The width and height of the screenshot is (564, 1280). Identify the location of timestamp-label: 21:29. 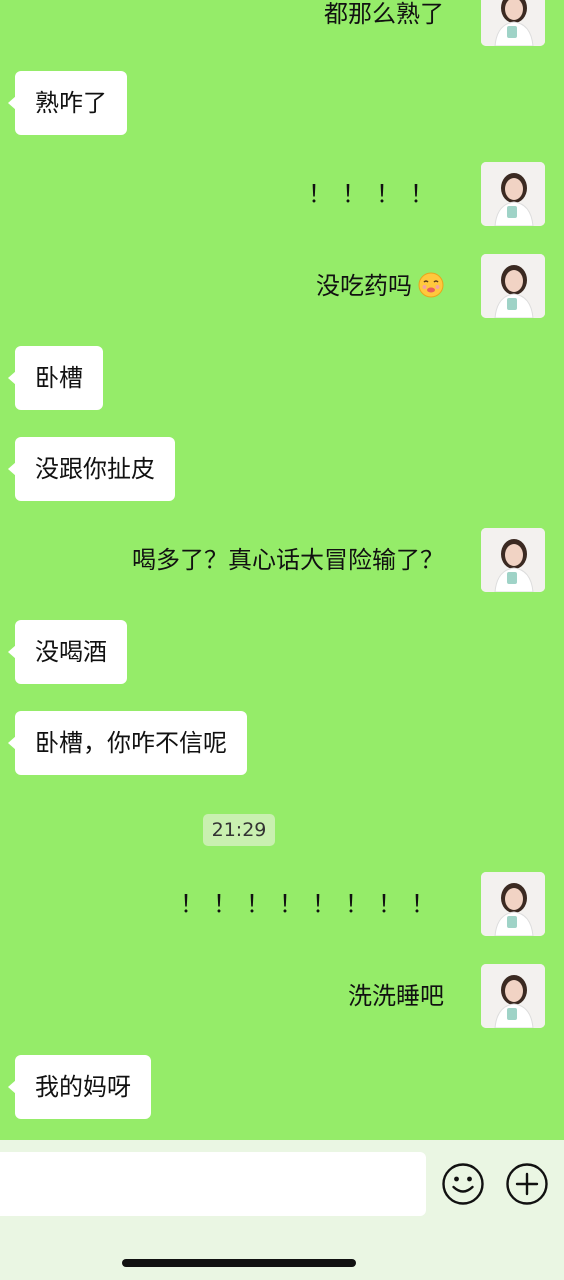
(239, 830).